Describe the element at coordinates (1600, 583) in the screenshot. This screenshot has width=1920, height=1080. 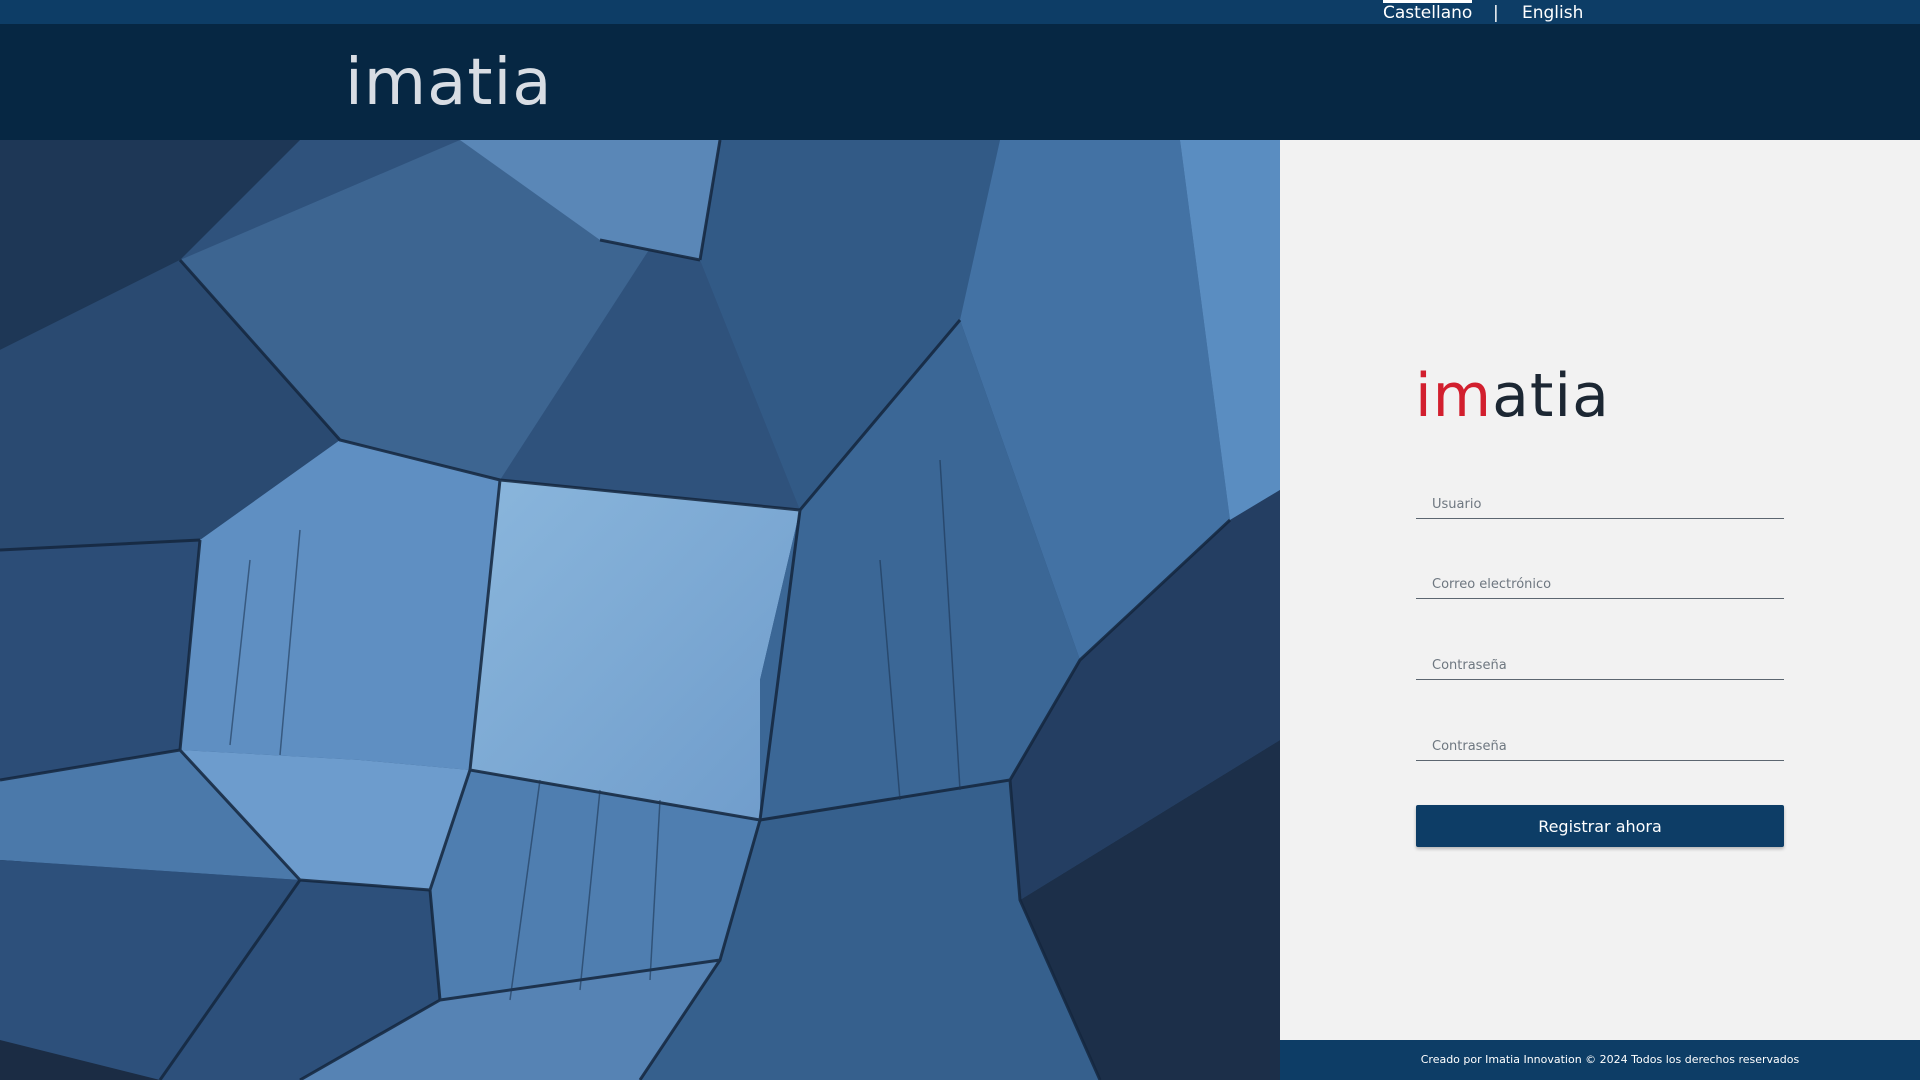
I see `email-field` at that location.